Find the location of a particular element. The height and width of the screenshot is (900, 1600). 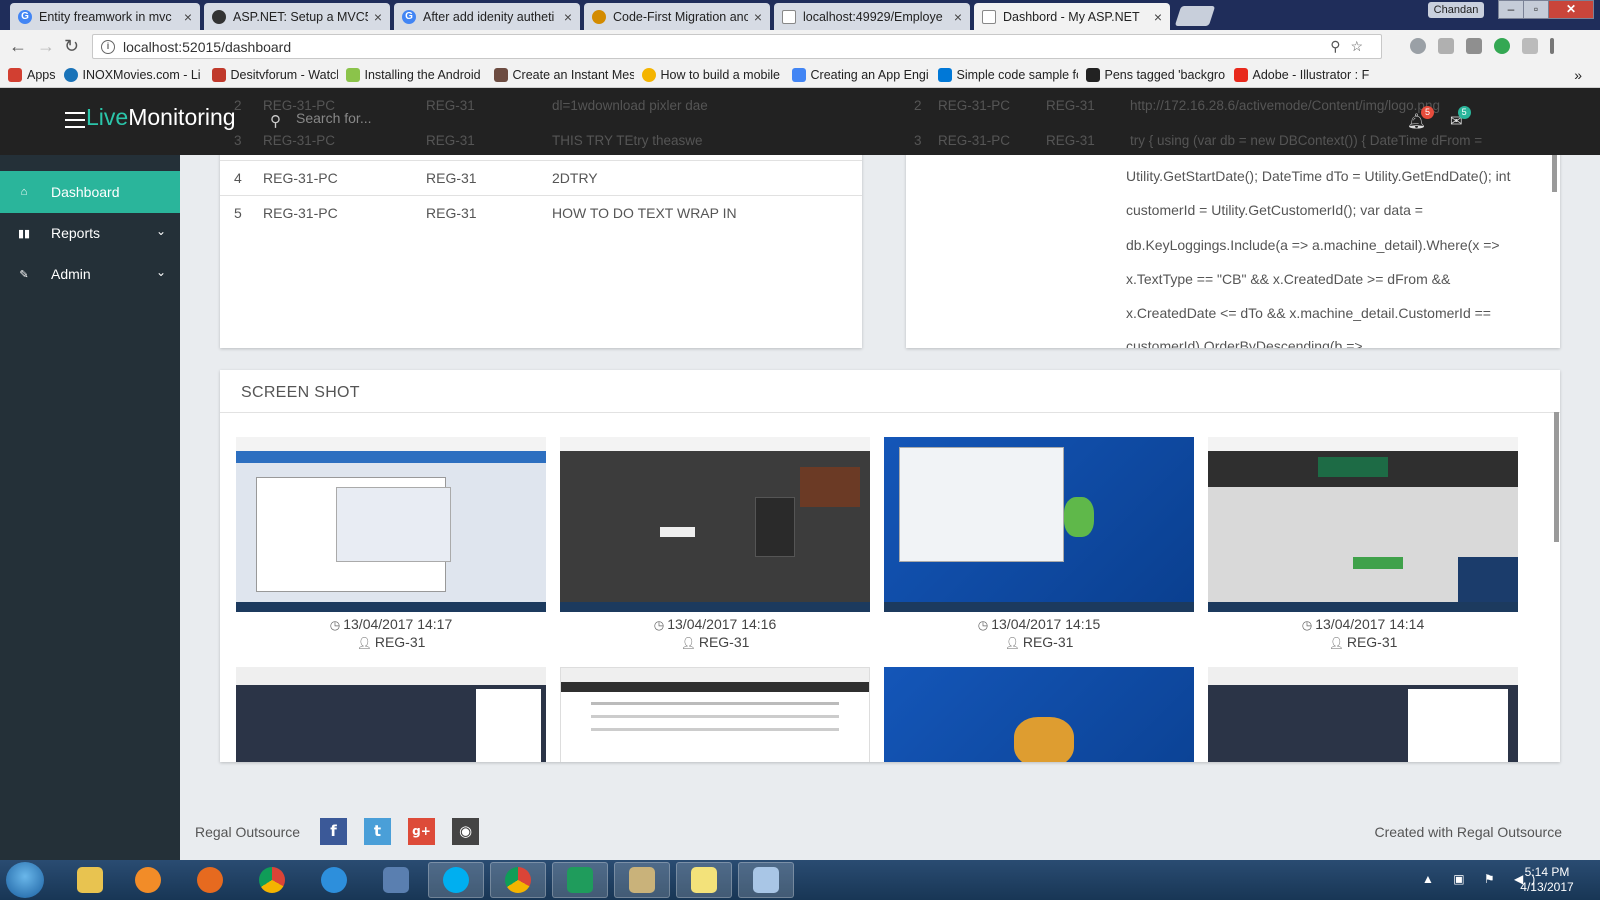

brand-logo: LiveMonitoring is located at coordinates (161, 117).